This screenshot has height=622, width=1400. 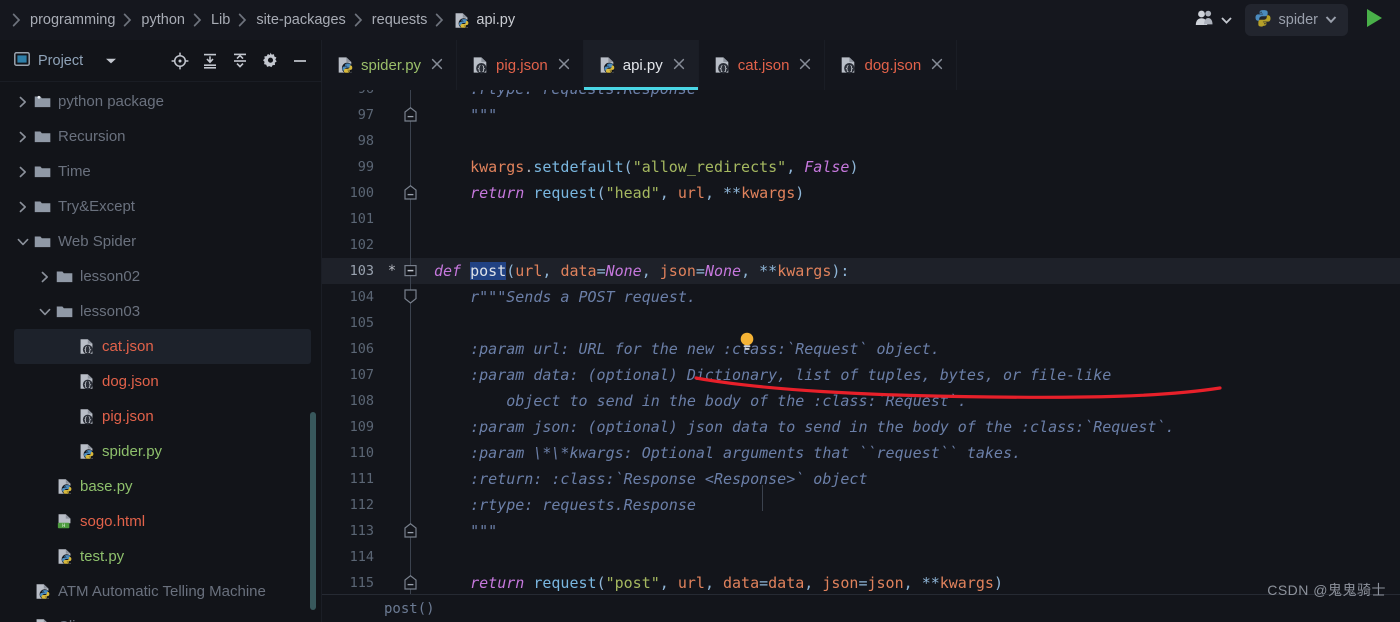 What do you see at coordinates (160, 311) in the screenshot?
I see `tree-item-lesson03: lesson03` at bounding box center [160, 311].